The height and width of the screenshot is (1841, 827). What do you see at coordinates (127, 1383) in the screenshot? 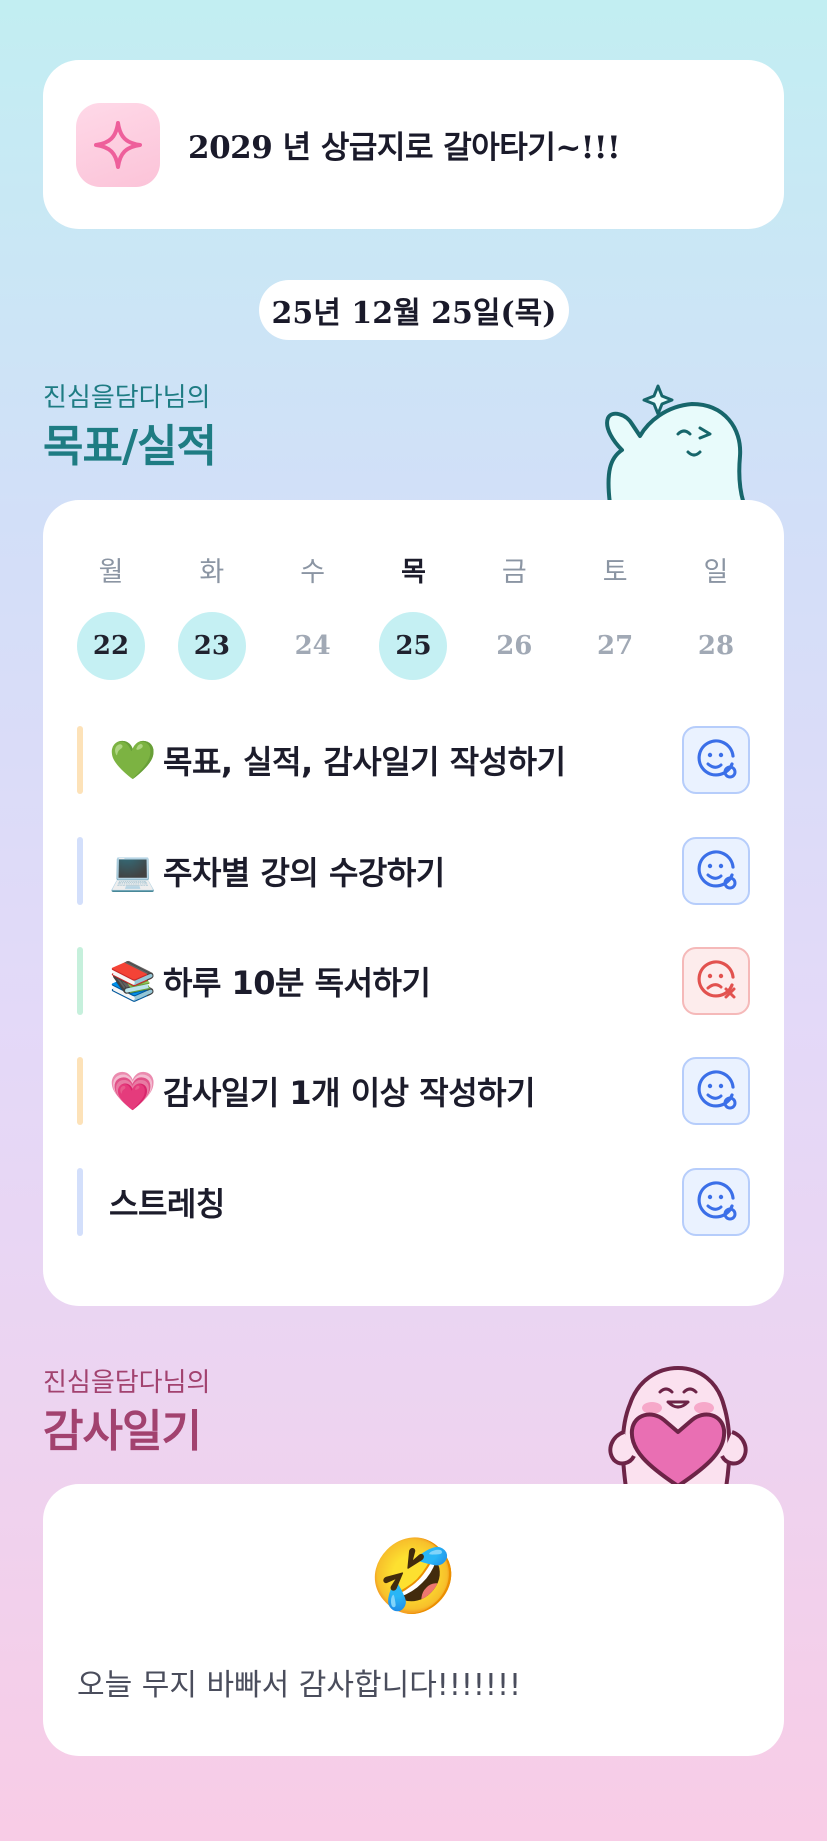
I see `gratitude-section-subtitle: 진심을담다님의` at bounding box center [127, 1383].